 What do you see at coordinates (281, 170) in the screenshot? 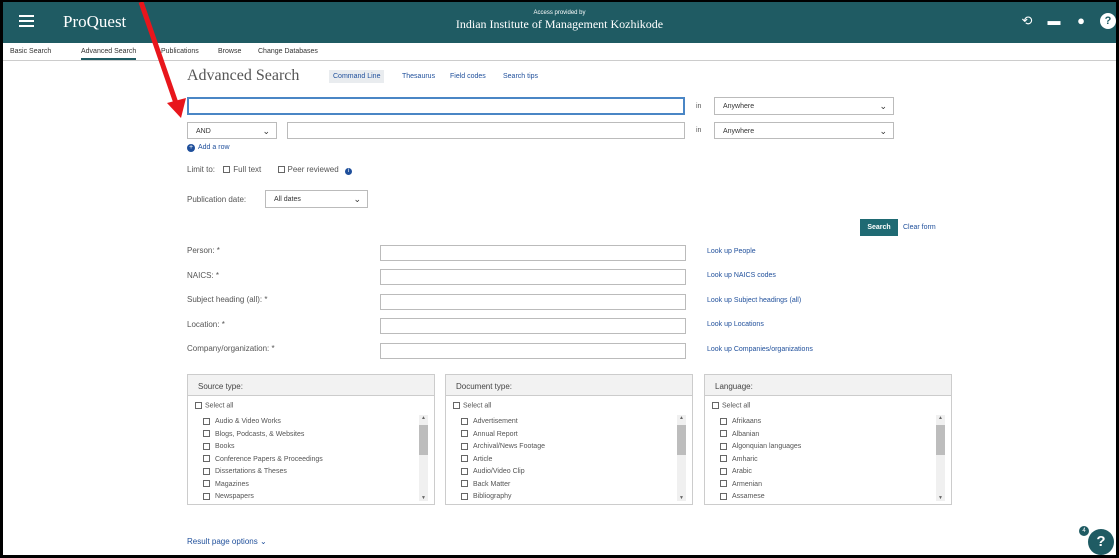
I see `peer-reviewed-checkbox` at bounding box center [281, 170].